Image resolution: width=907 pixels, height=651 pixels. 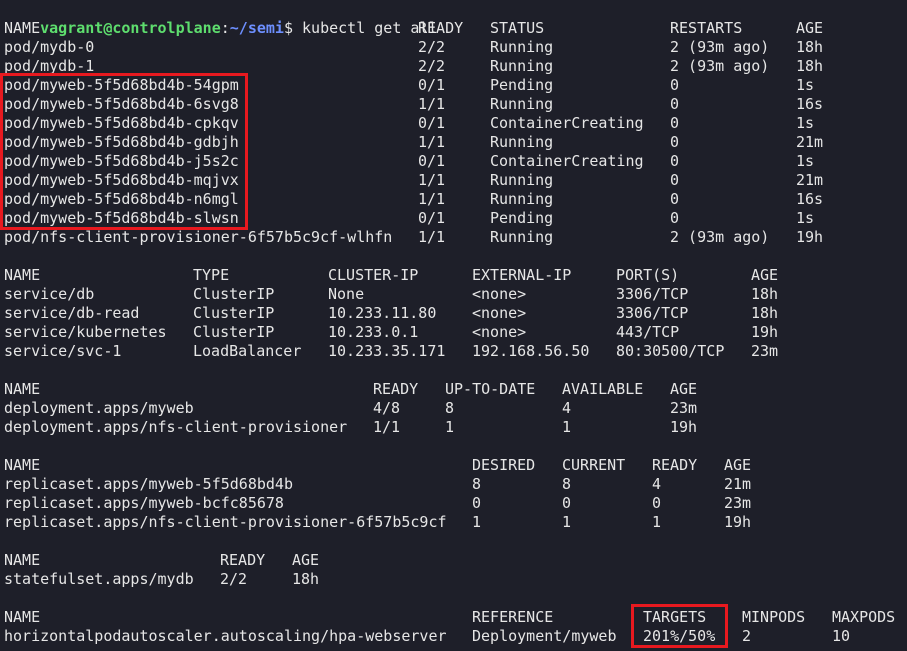 What do you see at coordinates (841, 636) in the screenshot?
I see `cell: 10` at bounding box center [841, 636].